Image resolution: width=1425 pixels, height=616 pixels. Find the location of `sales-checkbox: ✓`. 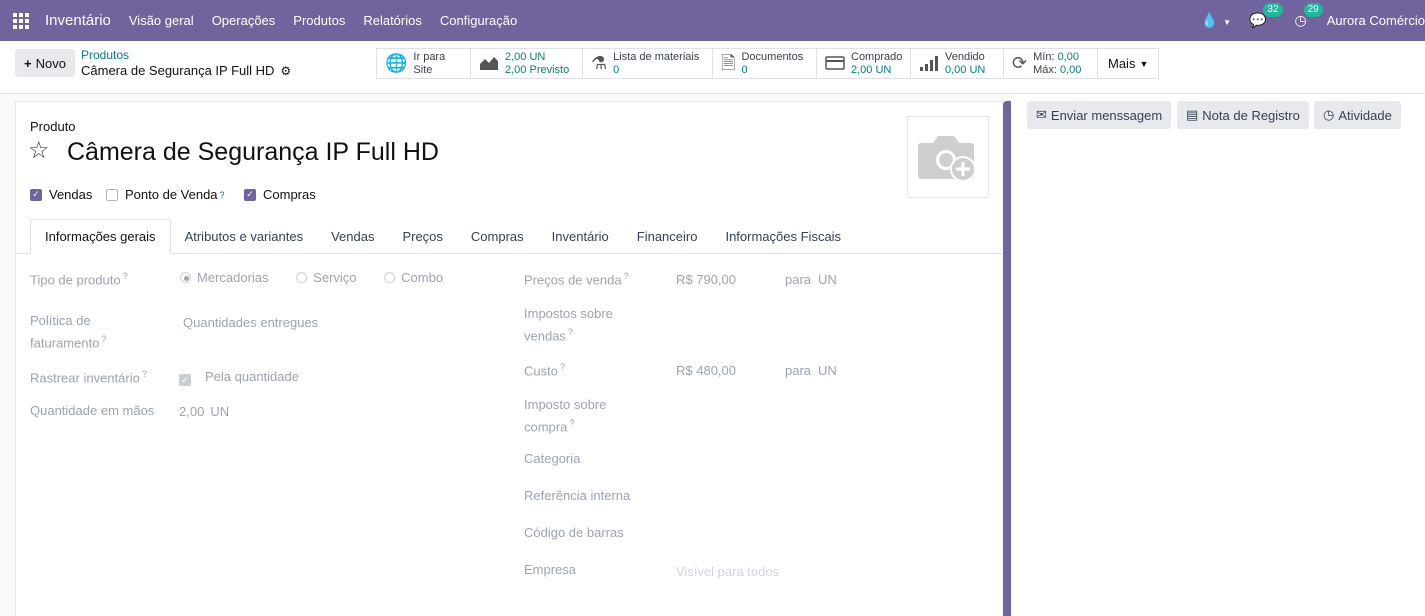

sales-checkbox: ✓ is located at coordinates (36, 194).